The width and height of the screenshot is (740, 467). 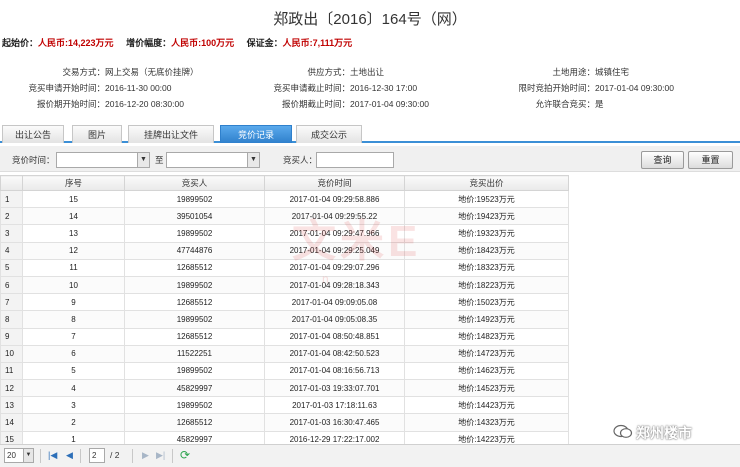 I want to click on bid-price-cell: 地价:14923万元, so click(x=486, y=319).